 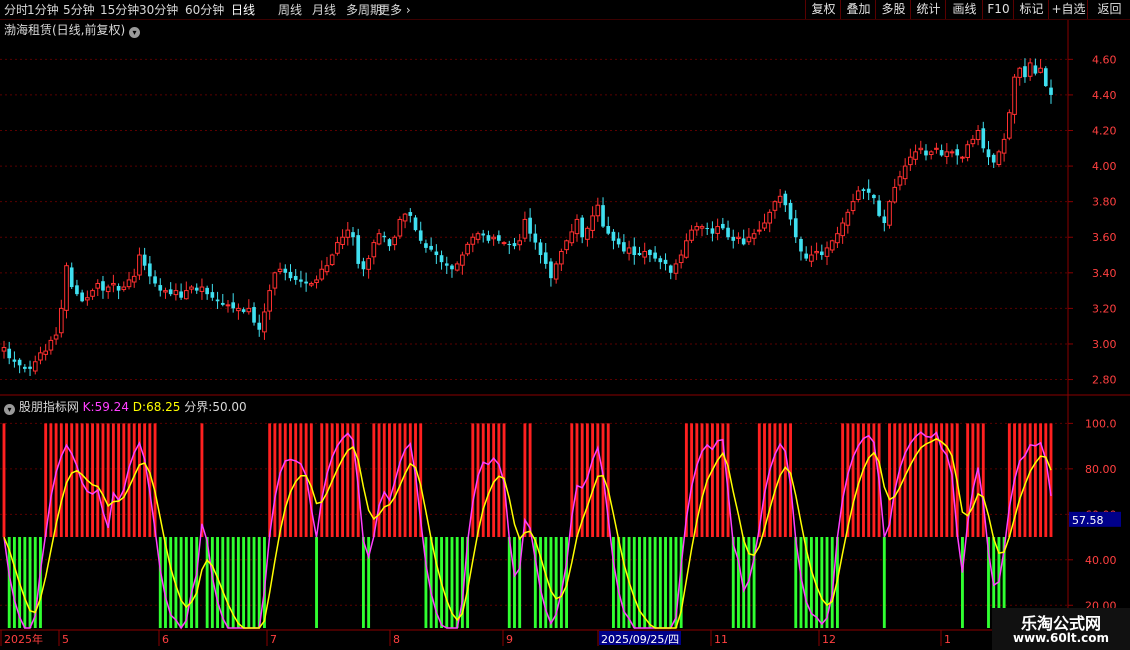 What do you see at coordinates (1104, 202) in the screenshot?
I see `main-y-tick-label: 3.80` at bounding box center [1104, 202].